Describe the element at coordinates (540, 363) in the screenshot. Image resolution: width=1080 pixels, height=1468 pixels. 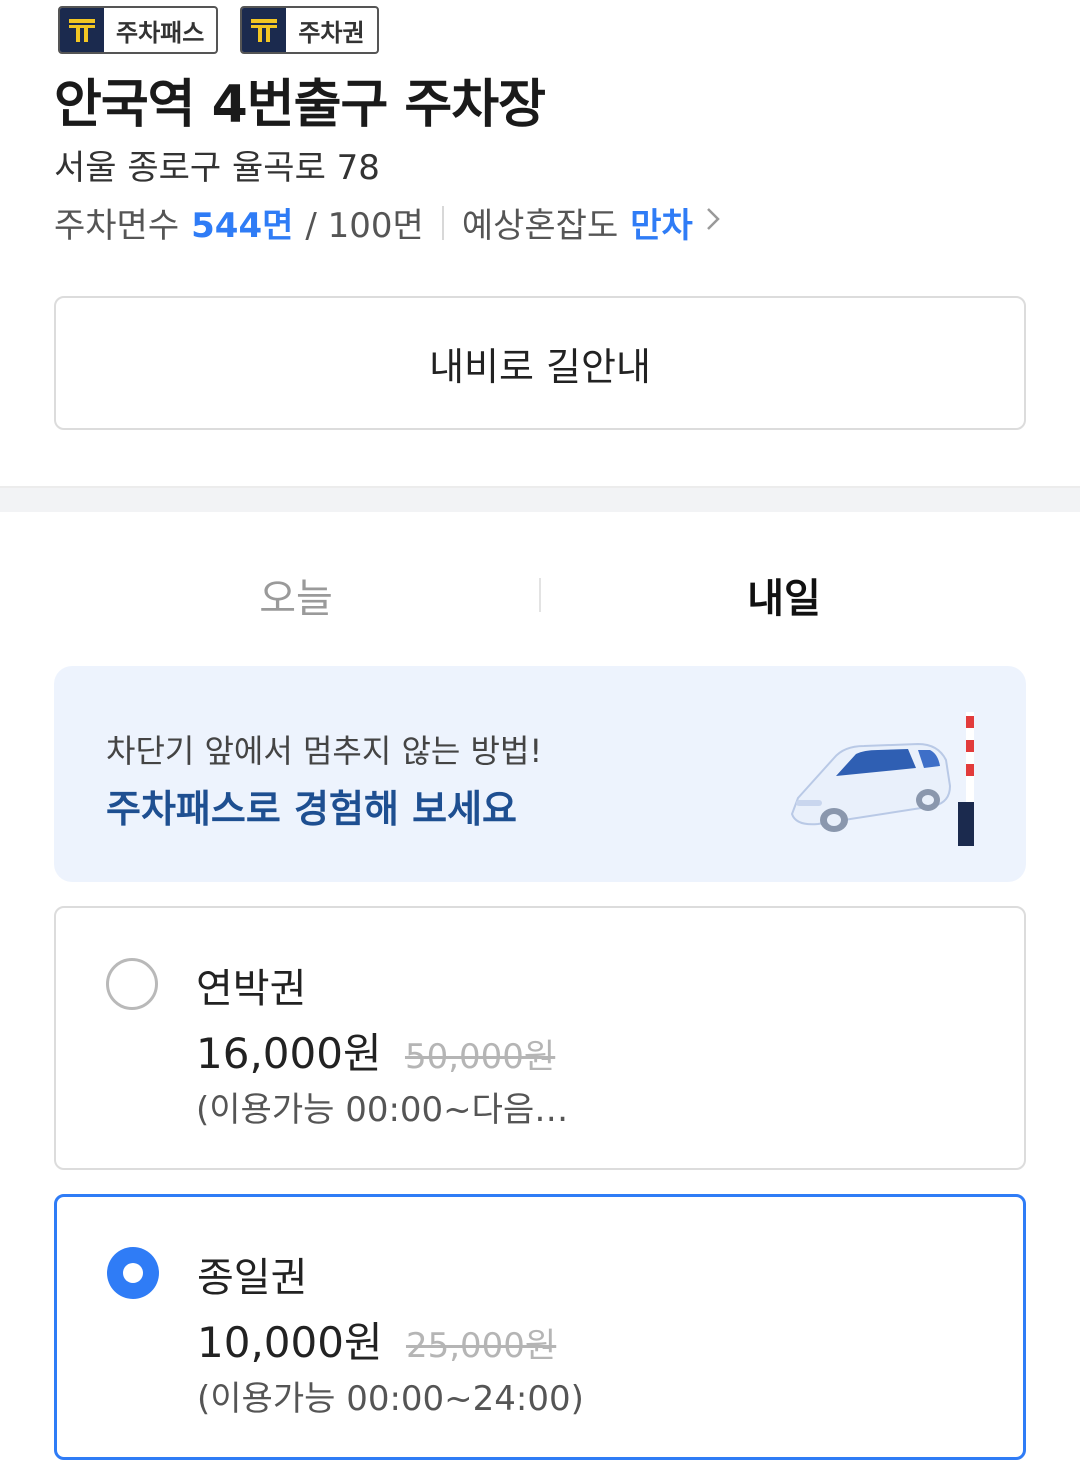
I see `navigation-button: 내비로 길안내` at that location.